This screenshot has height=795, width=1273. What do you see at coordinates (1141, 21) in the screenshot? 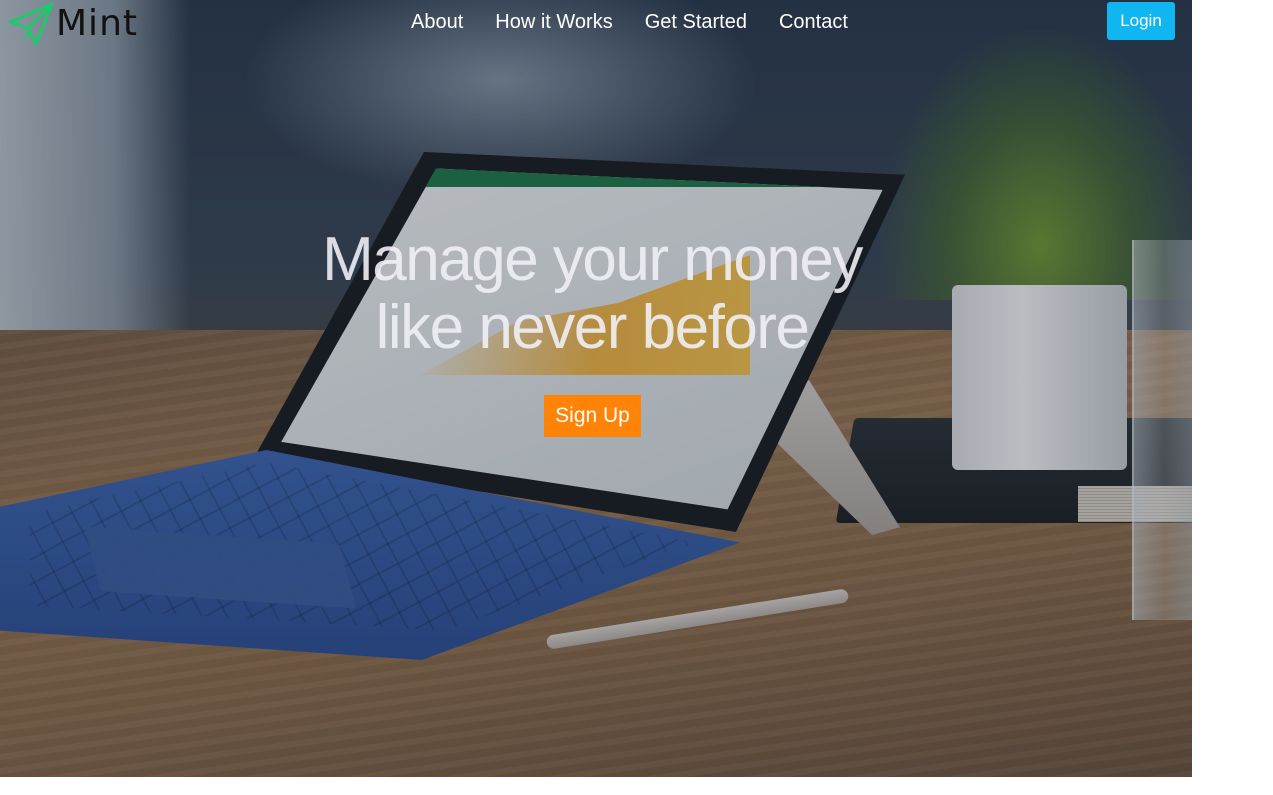
I see `login-button: Login` at bounding box center [1141, 21].